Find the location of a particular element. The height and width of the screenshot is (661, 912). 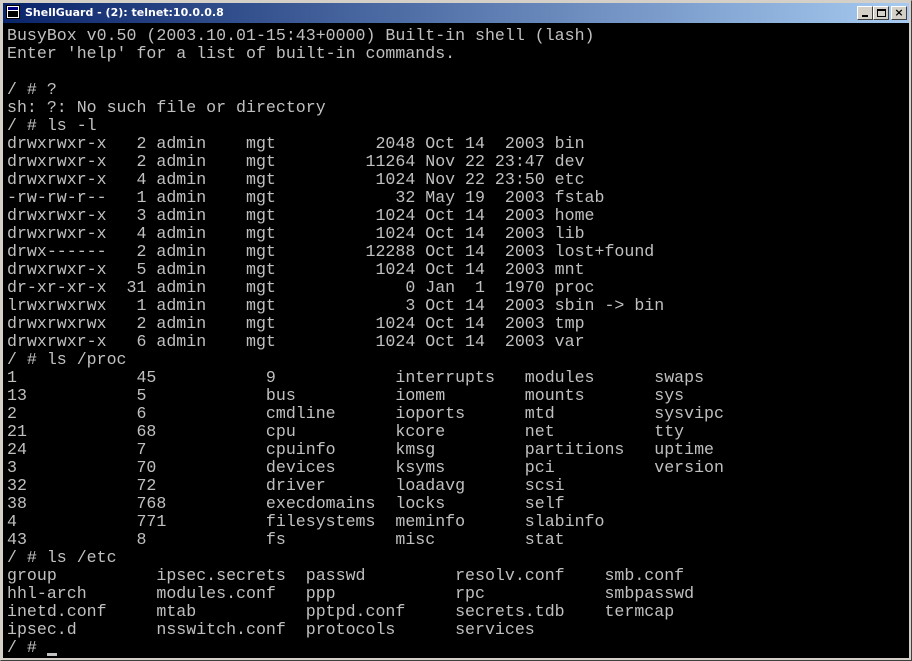

minimize-icon is located at coordinates (865, 16).